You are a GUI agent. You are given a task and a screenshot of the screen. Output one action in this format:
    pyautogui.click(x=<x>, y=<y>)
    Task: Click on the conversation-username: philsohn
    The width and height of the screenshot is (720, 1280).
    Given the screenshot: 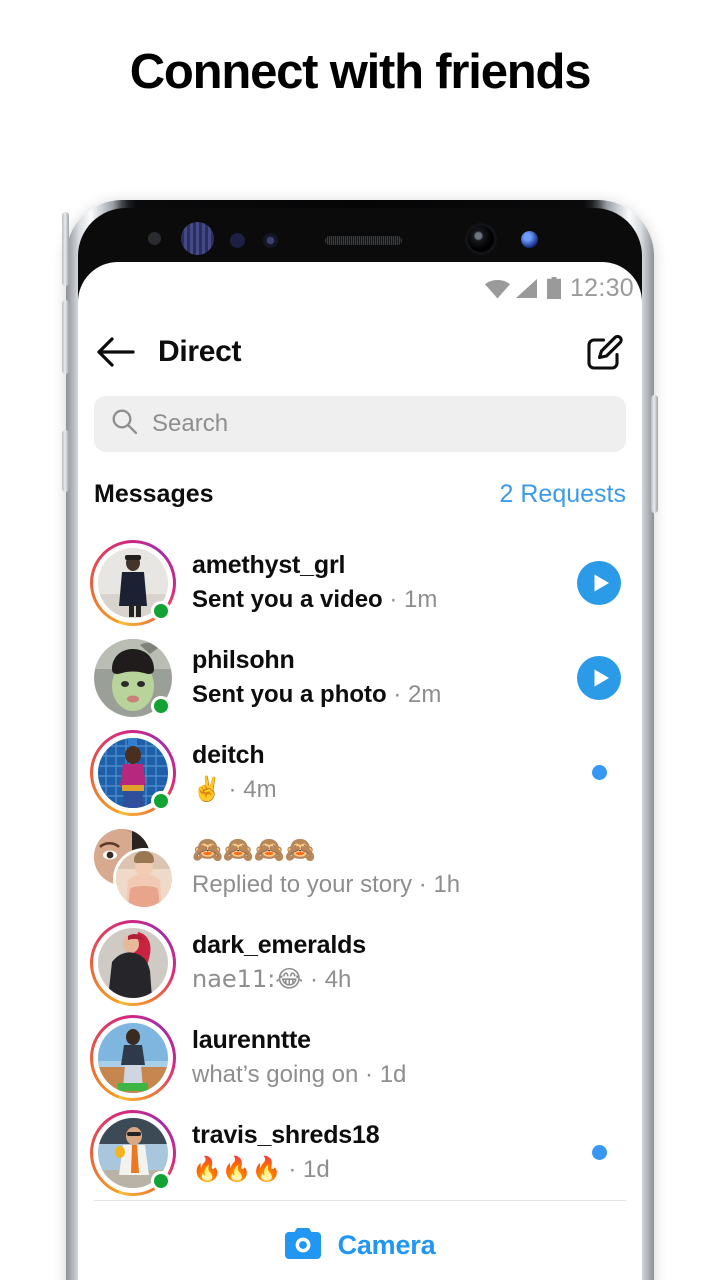 What is the action you would take?
    pyautogui.click(x=243, y=660)
    